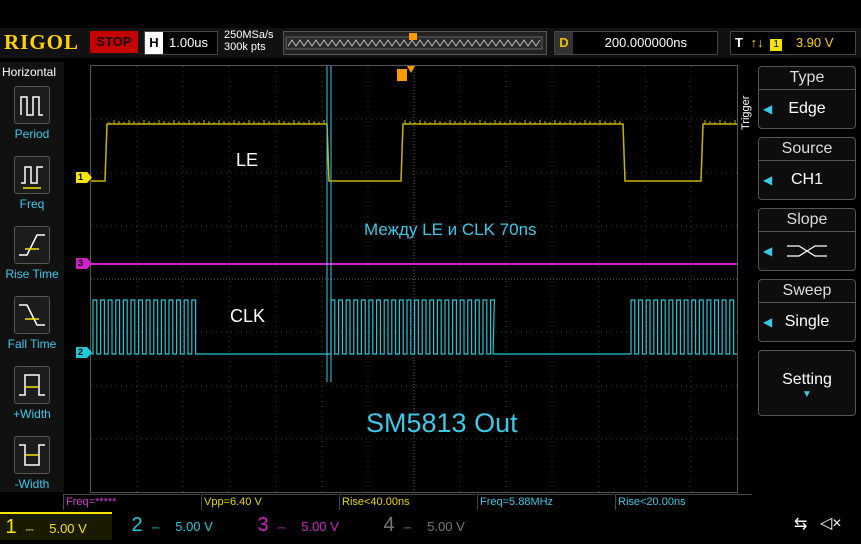  I want to click on ch1-status: 1 ⎓ 5.00 V, so click(56, 526).